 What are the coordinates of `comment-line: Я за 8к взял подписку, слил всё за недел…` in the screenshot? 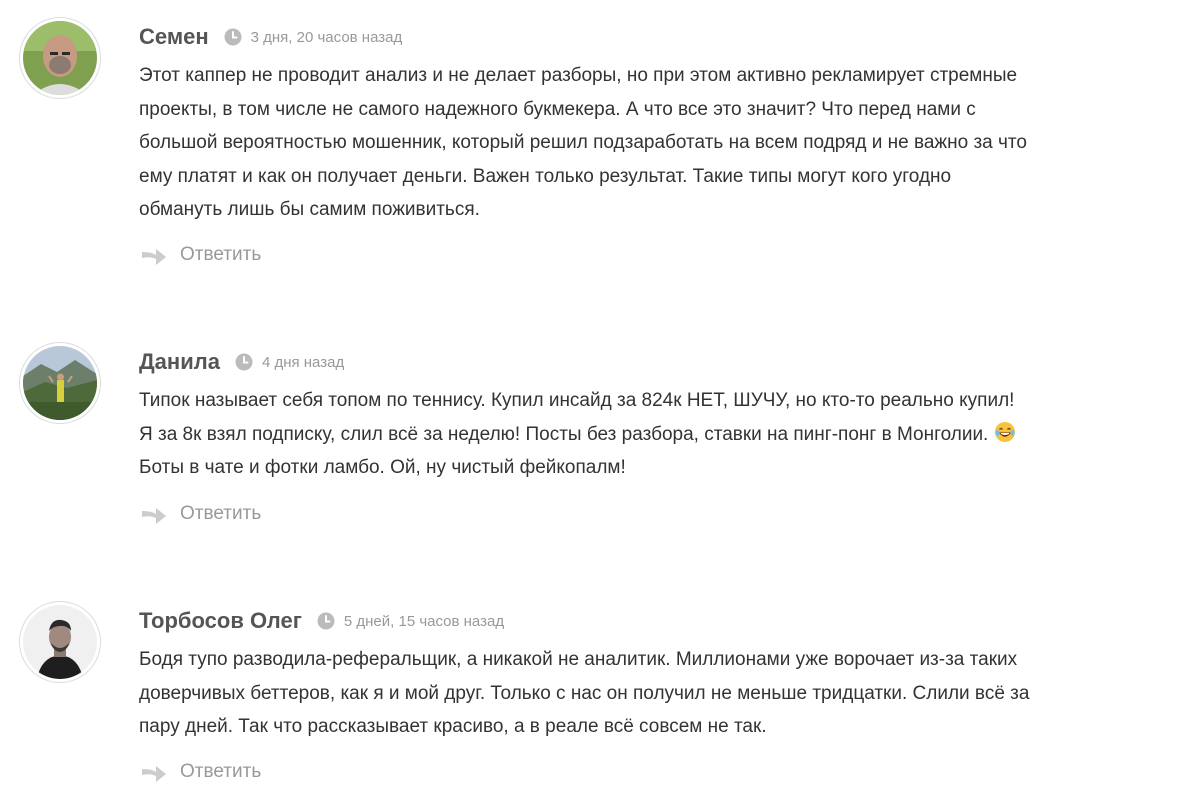 It's located at (654, 435).